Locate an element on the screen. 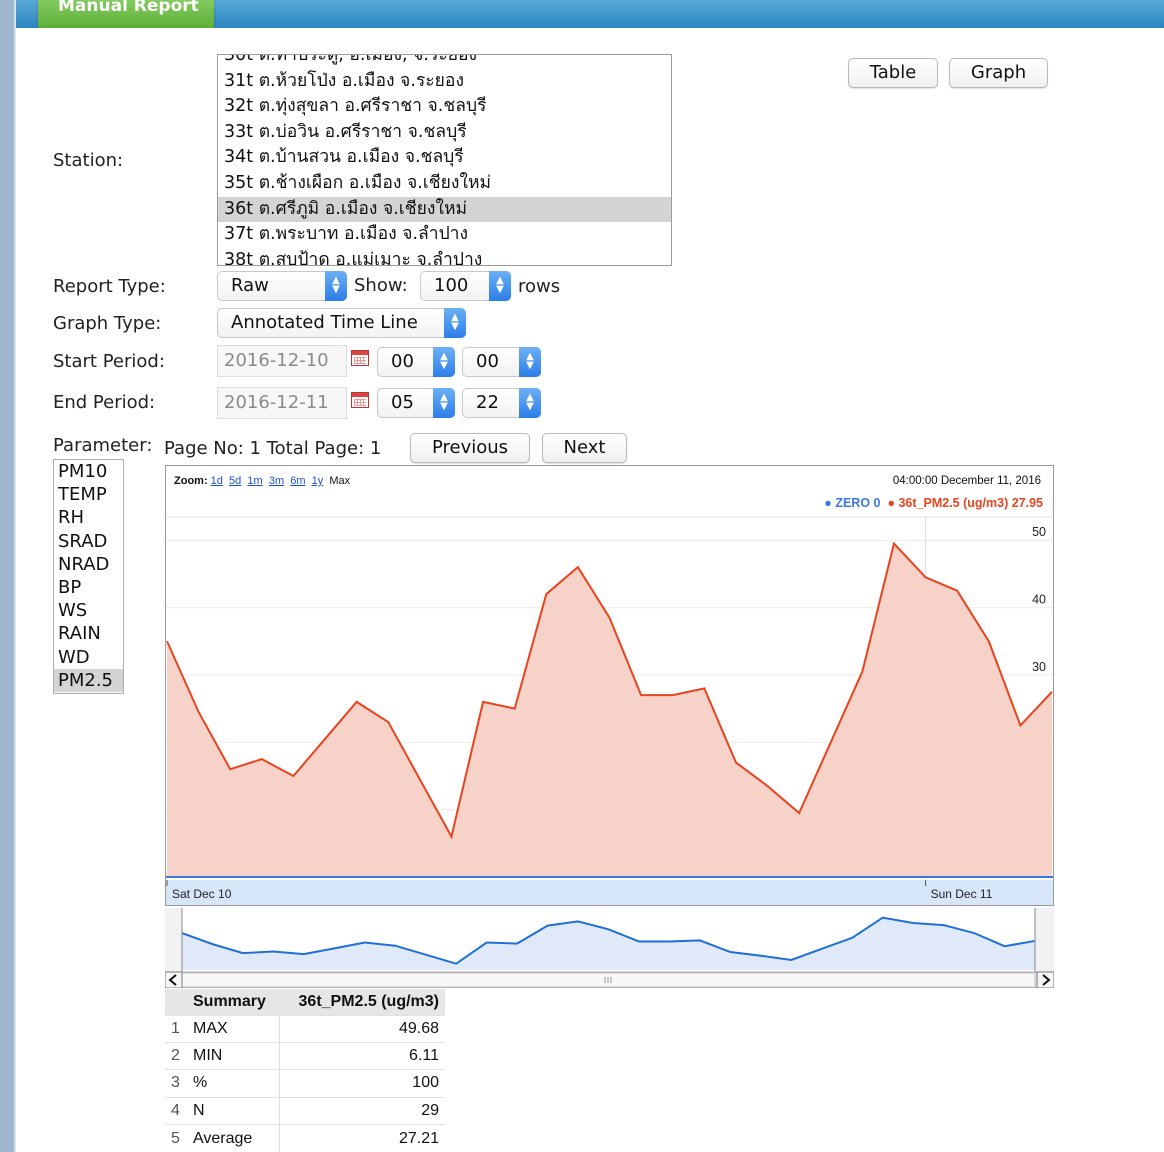 Image resolution: width=1164 pixels, height=1152 pixels. summary-cell-value: 100 is located at coordinates (362, 1083).